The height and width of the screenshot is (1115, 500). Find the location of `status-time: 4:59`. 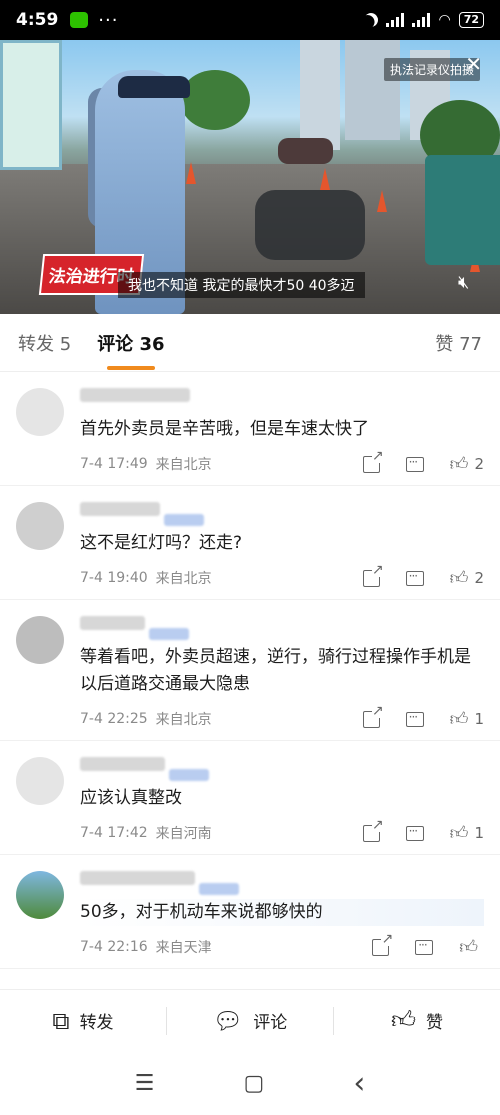

status-time: 4:59 is located at coordinates (37, 20).